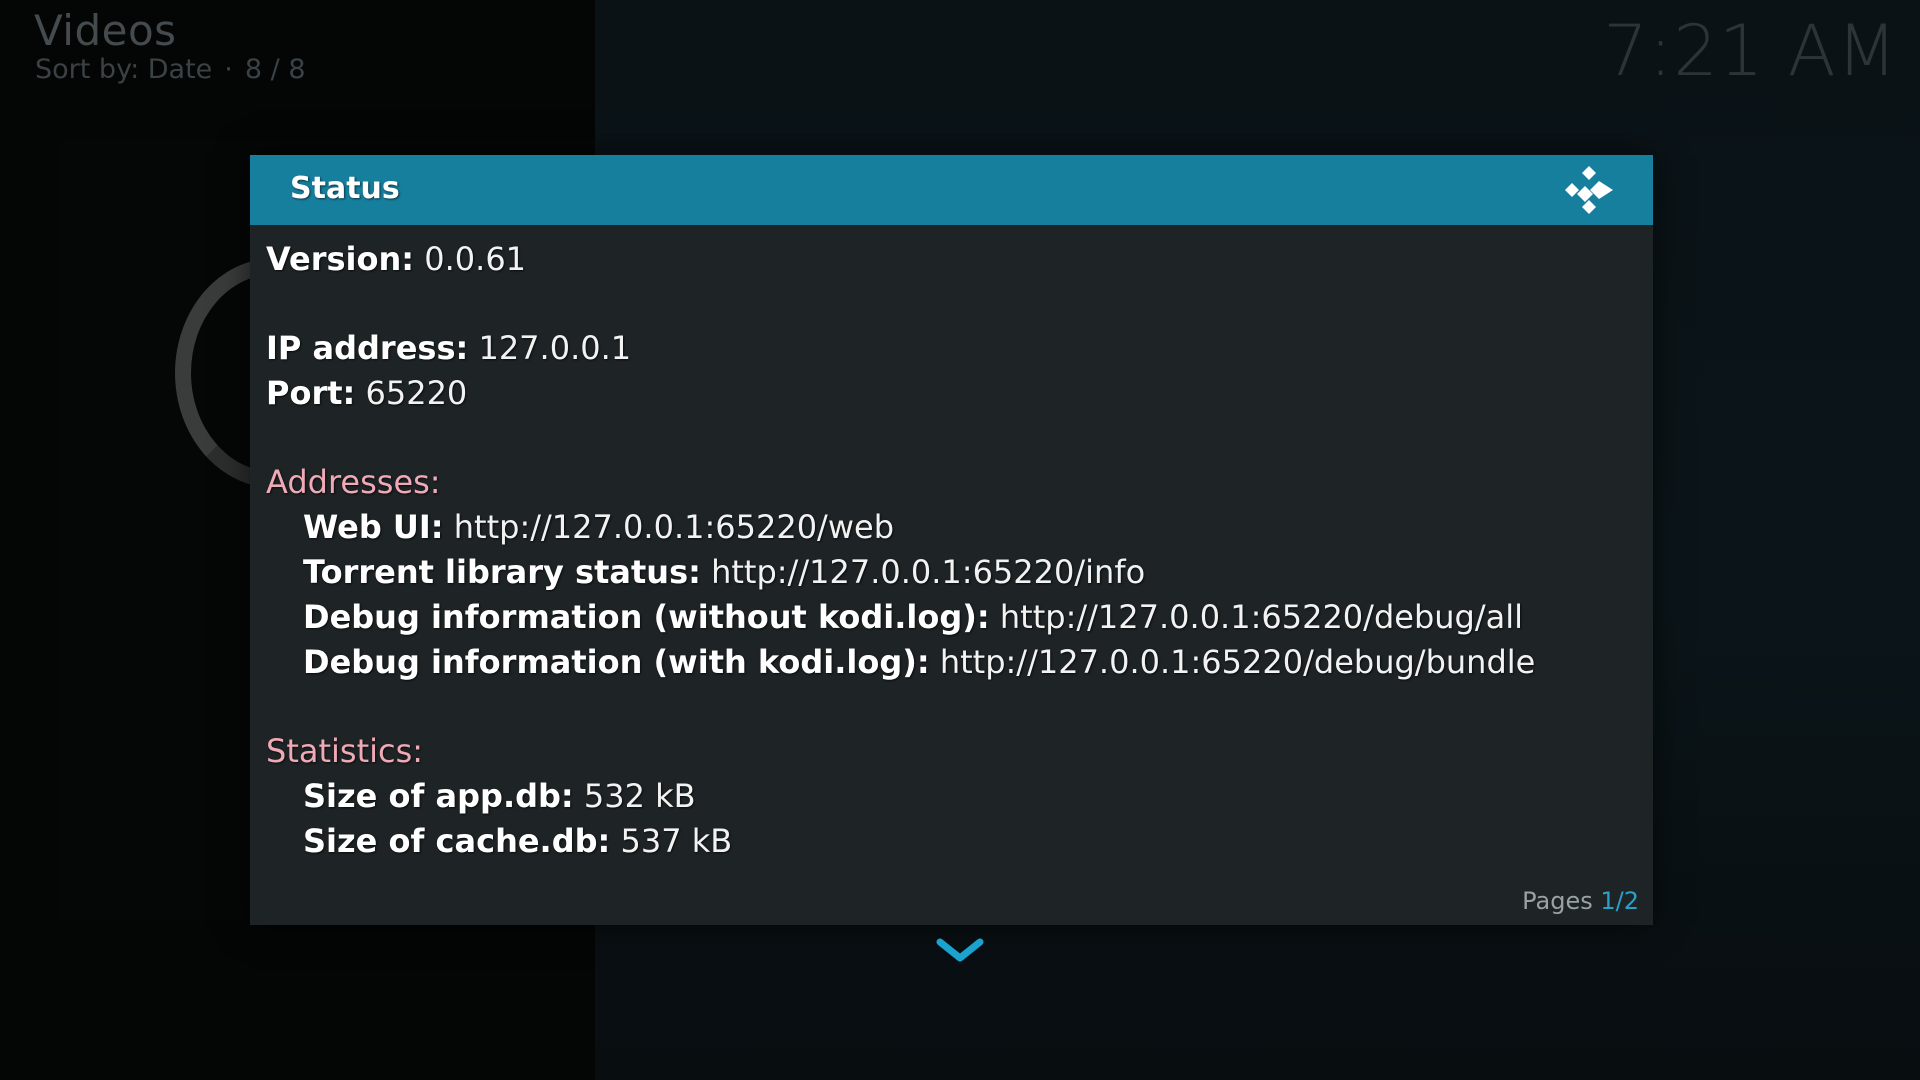 Image resolution: width=1920 pixels, height=1080 pixels. Describe the element at coordinates (345, 751) in the screenshot. I see `statistics-heading: Statistics:` at that location.